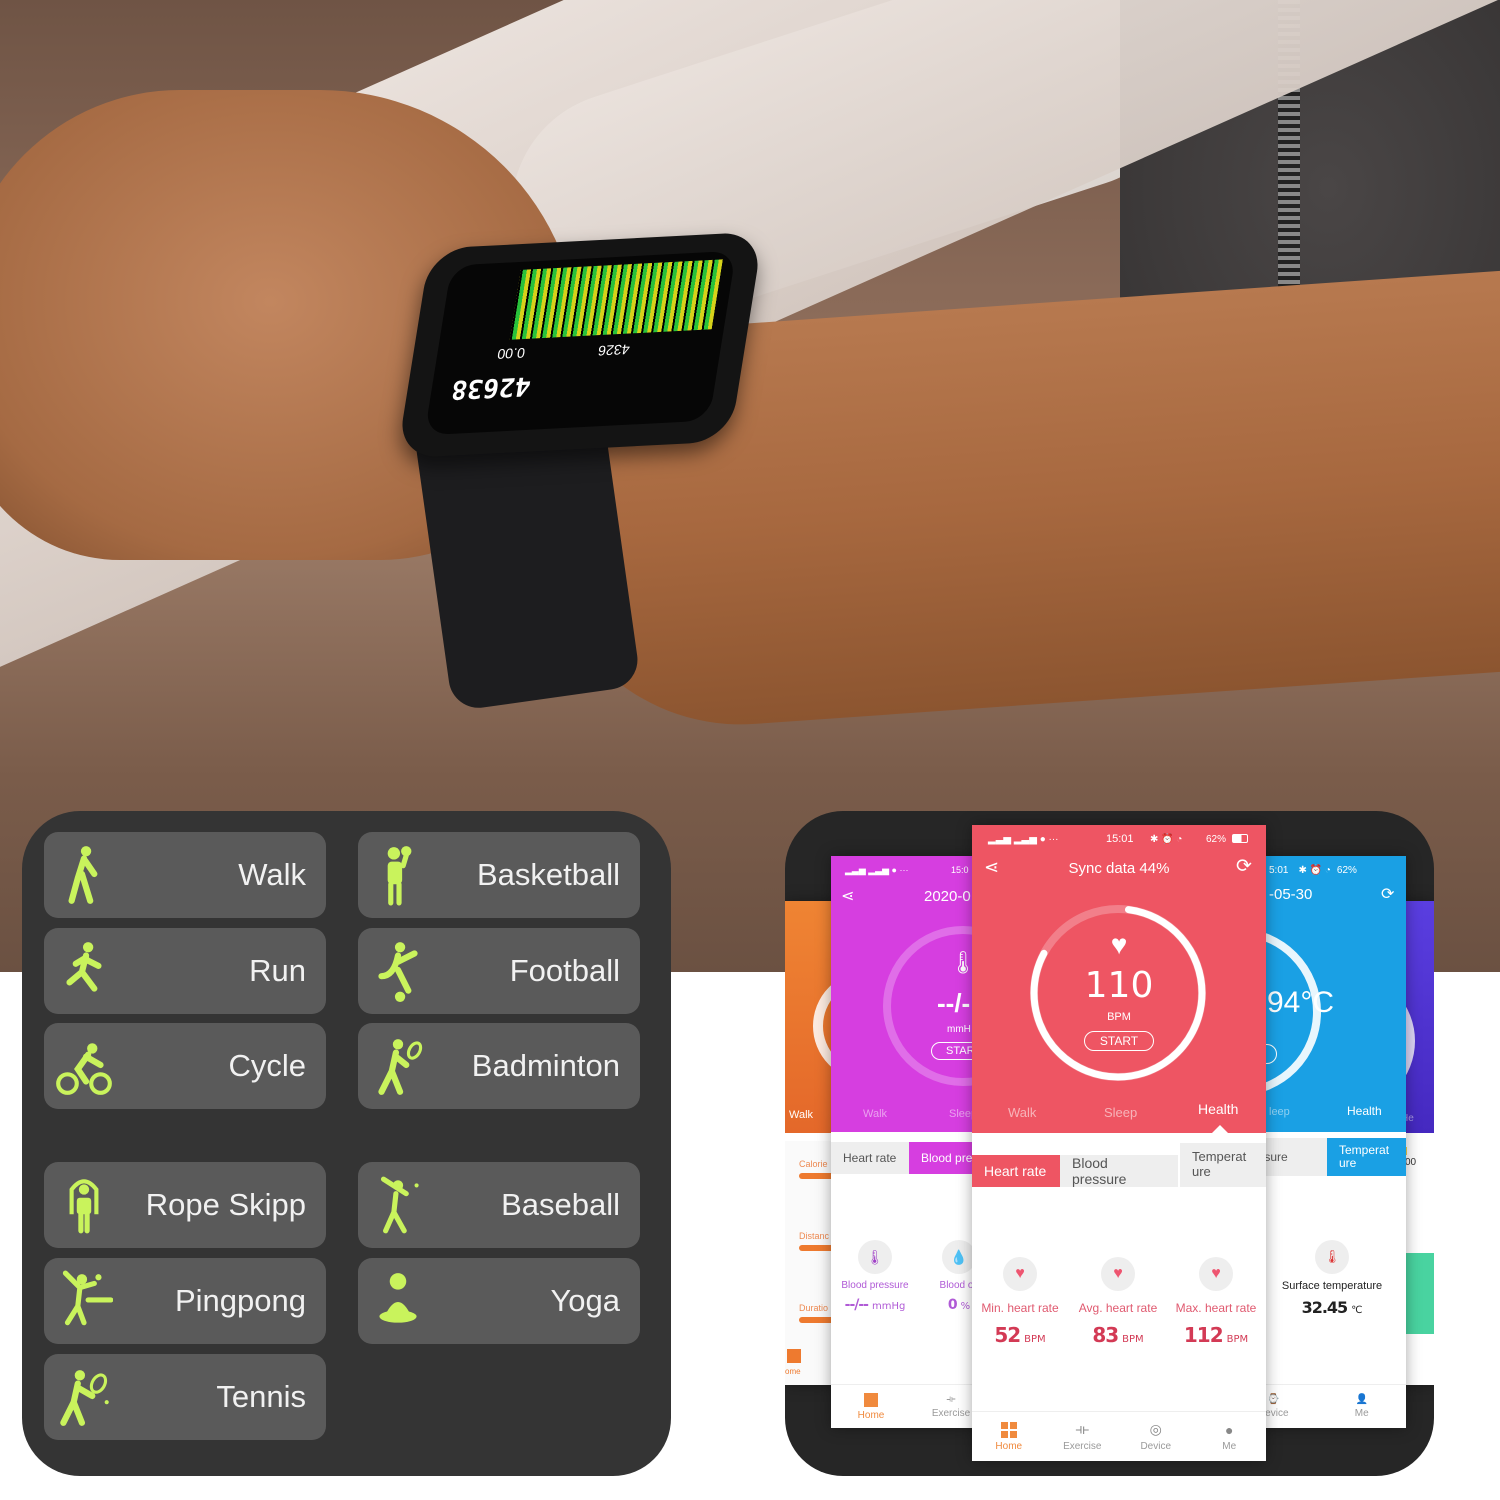 This screenshot has height=1500, width=1500. What do you see at coordinates (398, 1205) in the screenshot?
I see `baseball-icon` at bounding box center [398, 1205].